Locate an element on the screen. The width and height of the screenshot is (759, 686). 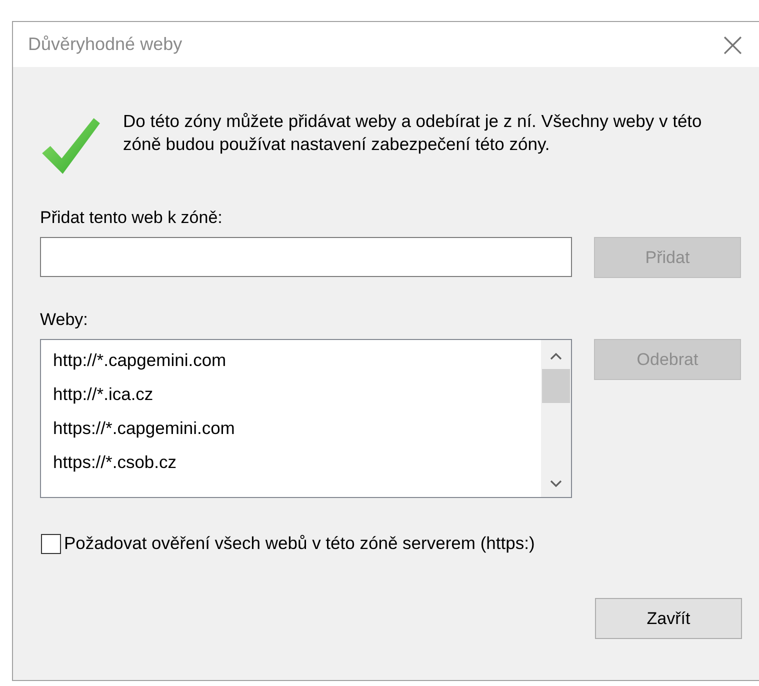
list-label: Weby: is located at coordinates (64, 320).